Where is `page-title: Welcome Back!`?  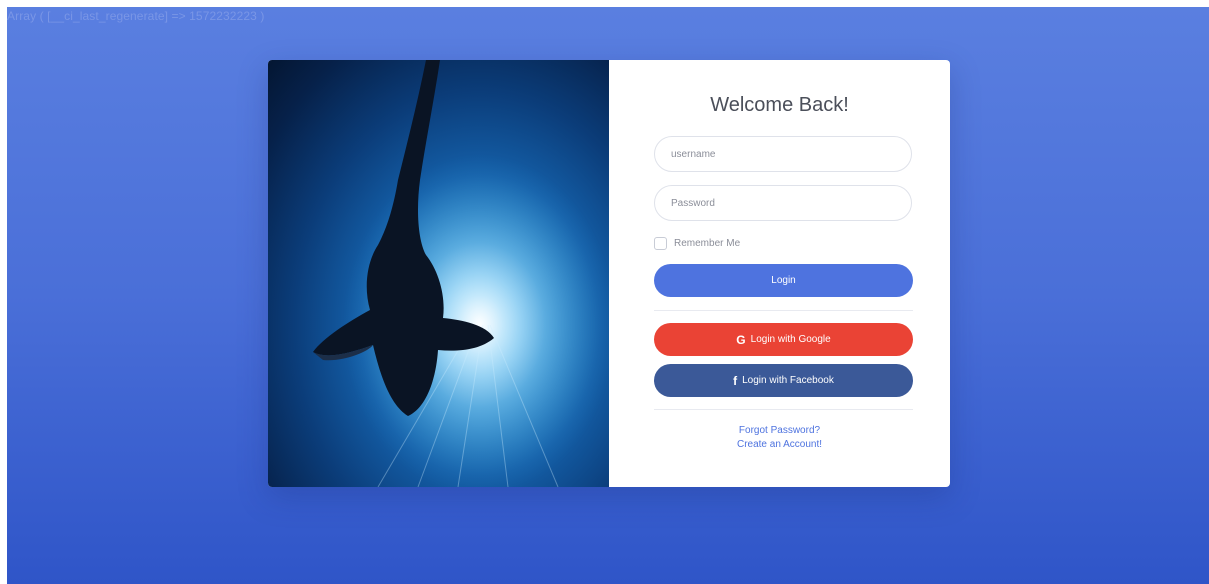 page-title: Welcome Back! is located at coordinates (779, 105).